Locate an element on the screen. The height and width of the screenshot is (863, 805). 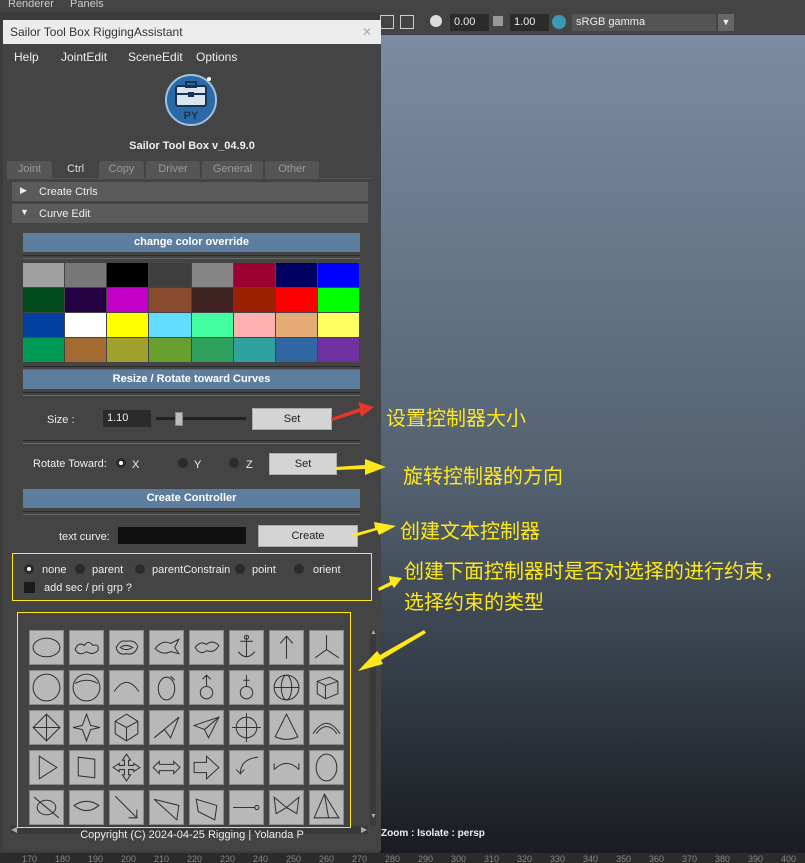
annotation-arrows is located at coordinates (378, 536).